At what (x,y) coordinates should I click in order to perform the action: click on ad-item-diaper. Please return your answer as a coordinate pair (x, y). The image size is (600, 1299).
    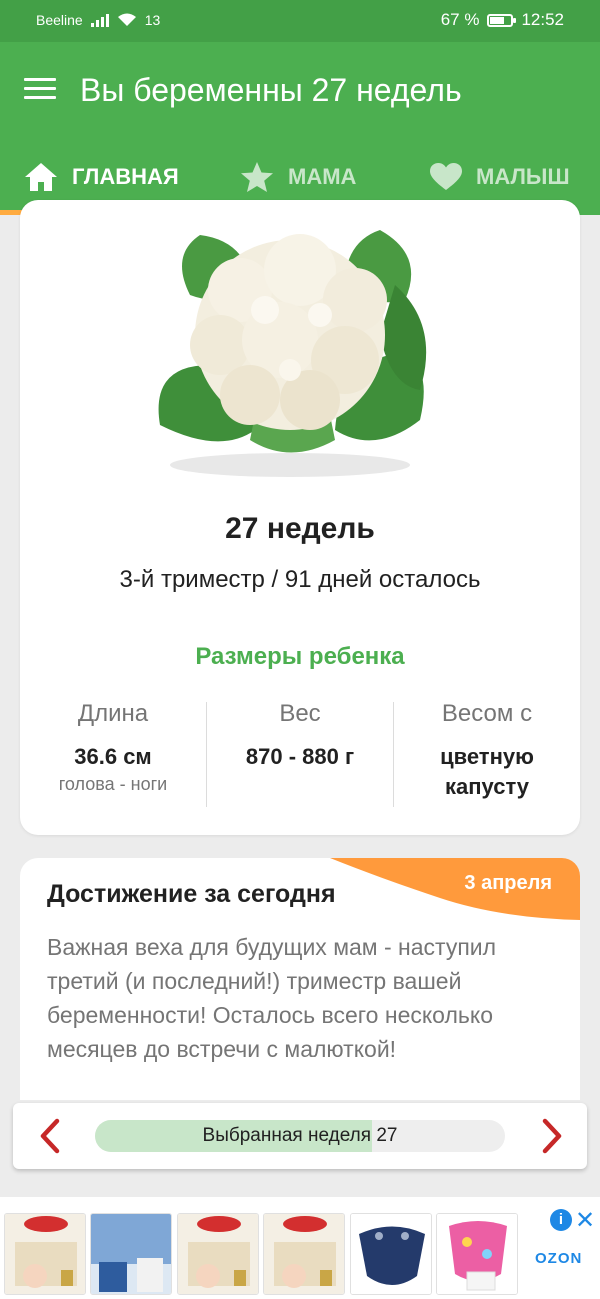
    Looking at the image, I should click on (477, 1254).